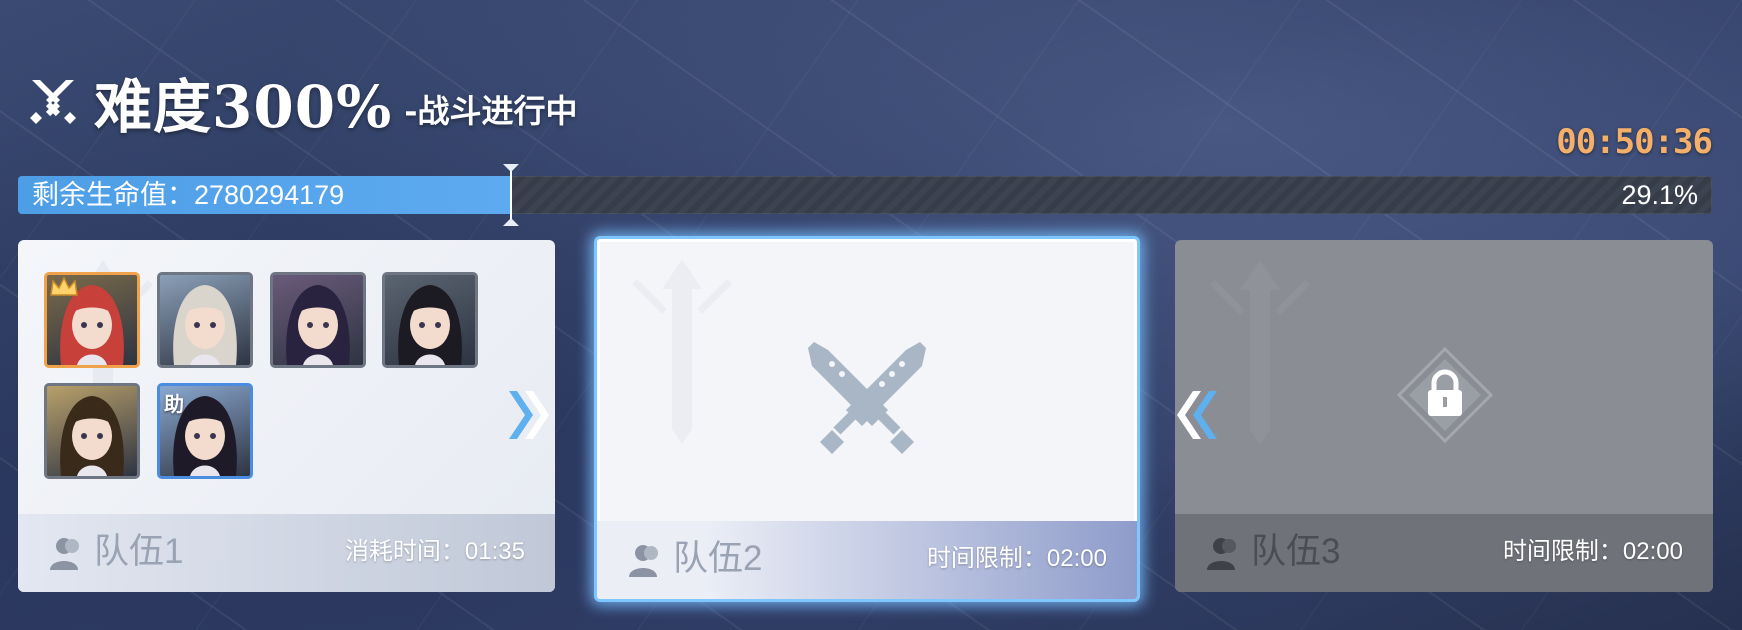 Image resolution: width=1742 pixels, height=630 pixels. Describe the element at coordinates (286, 553) in the screenshot. I see `team-1-footer: 队伍1 消耗时间：01:35` at that location.